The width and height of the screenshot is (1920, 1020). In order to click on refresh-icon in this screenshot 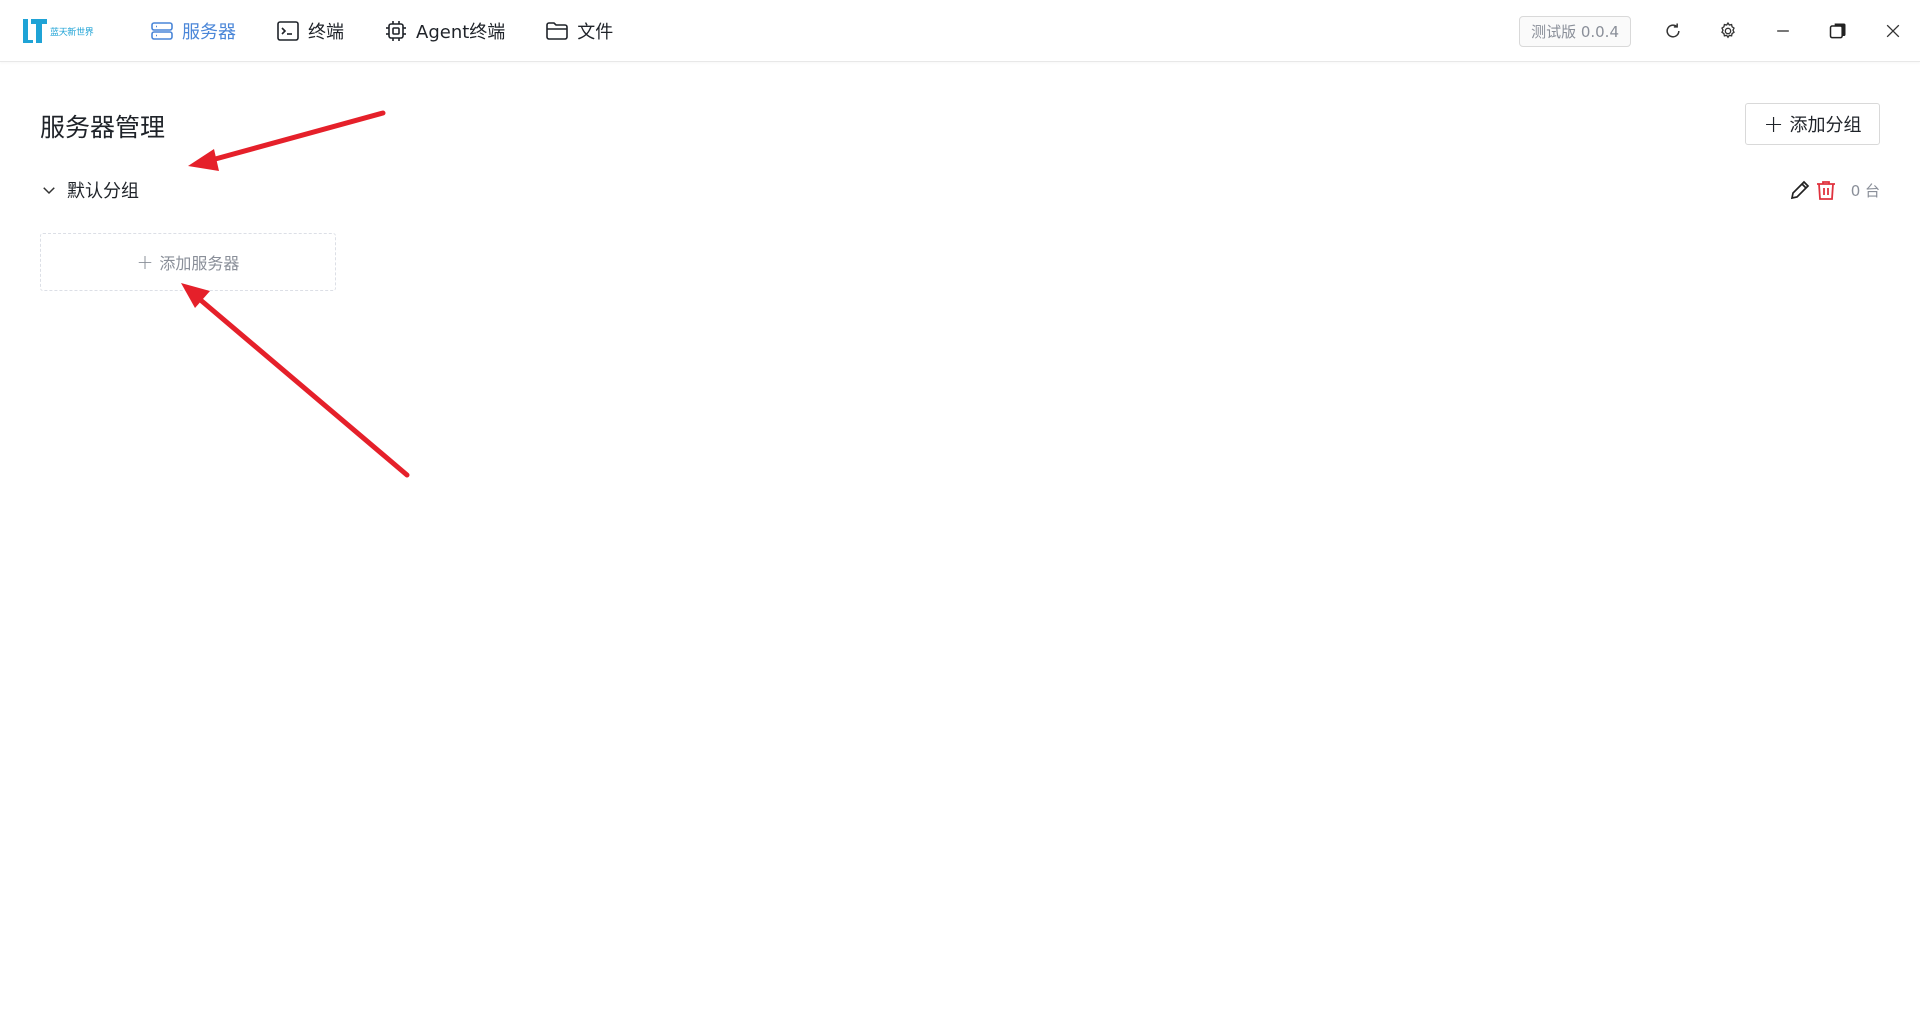, I will do `click(1672, 30)`.